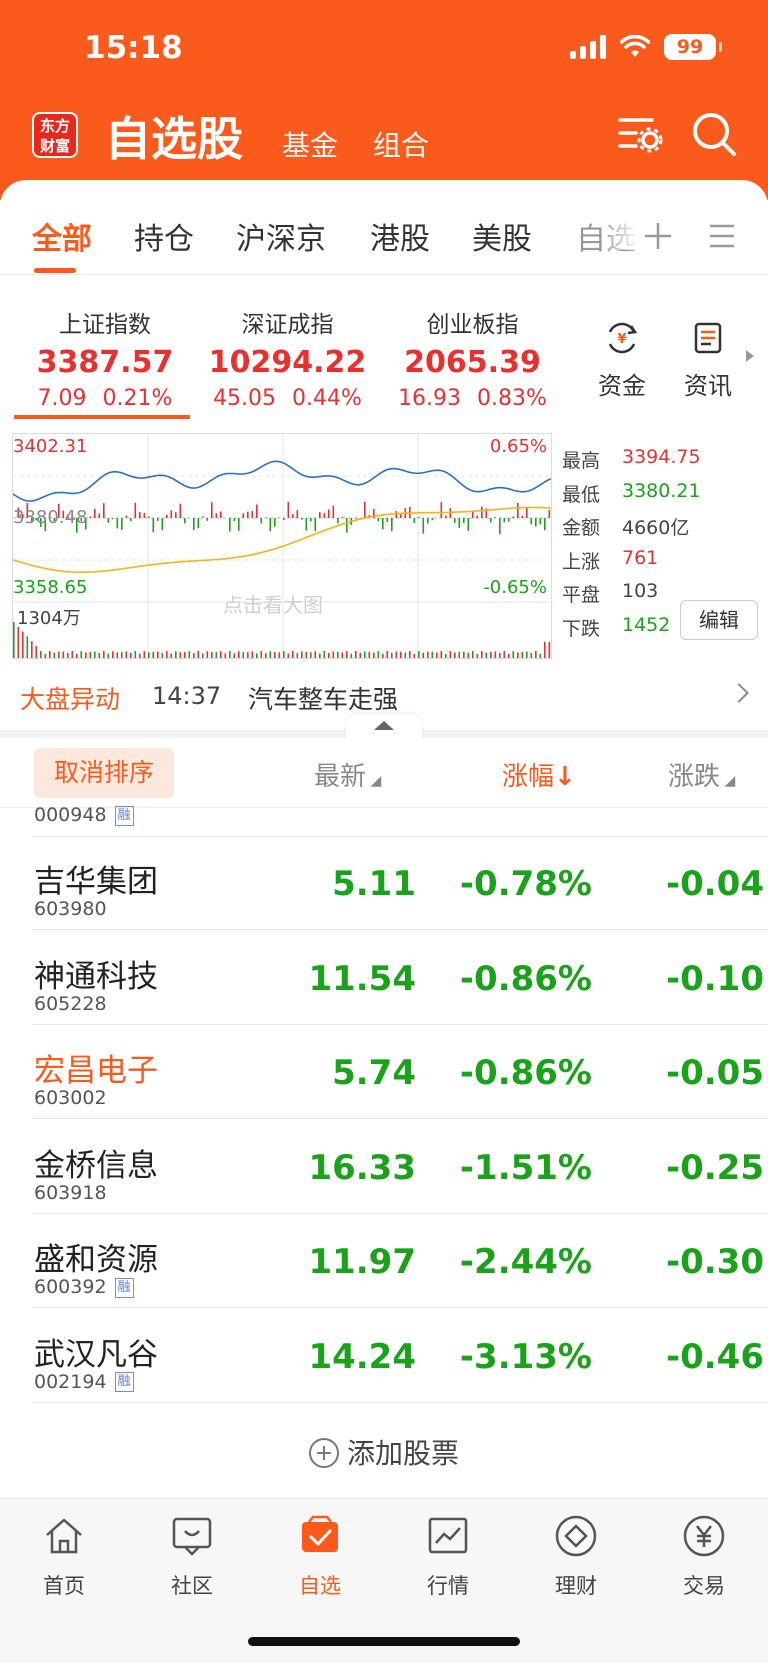 Image resolution: width=768 pixels, height=1663 pixels. What do you see at coordinates (750, 356) in the screenshot?
I see `scroll-right-icon` at bounding box center [750, 356].